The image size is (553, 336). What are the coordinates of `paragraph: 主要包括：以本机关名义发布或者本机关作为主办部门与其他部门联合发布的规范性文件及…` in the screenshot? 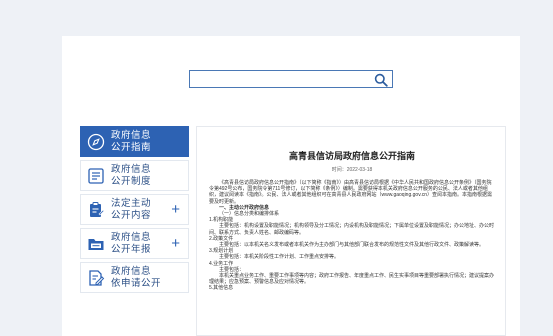 It's located at (352, 245).